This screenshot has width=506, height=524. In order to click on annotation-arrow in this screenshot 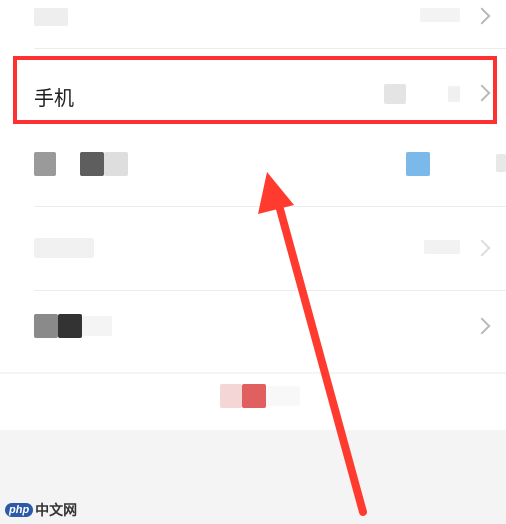, I will do `click(312, 344)`.